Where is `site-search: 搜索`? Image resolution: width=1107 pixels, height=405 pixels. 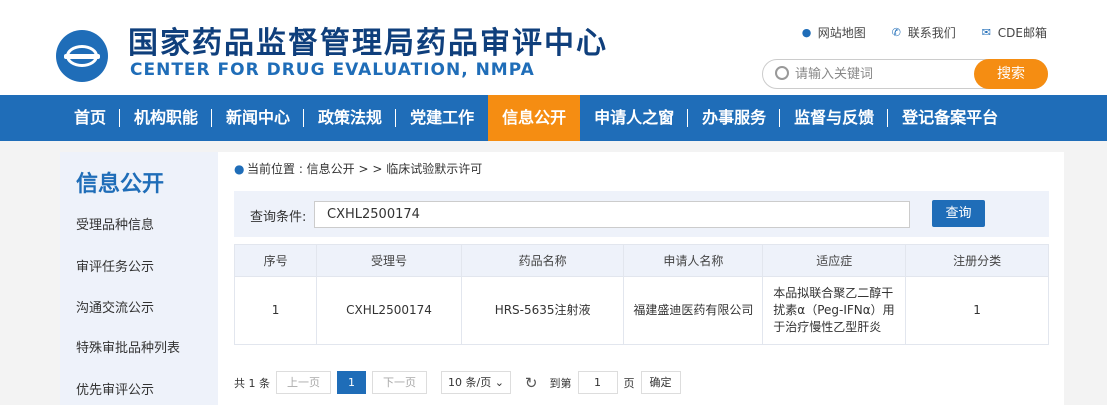 site-search: 搜索 is located at coordinates (905, 74).